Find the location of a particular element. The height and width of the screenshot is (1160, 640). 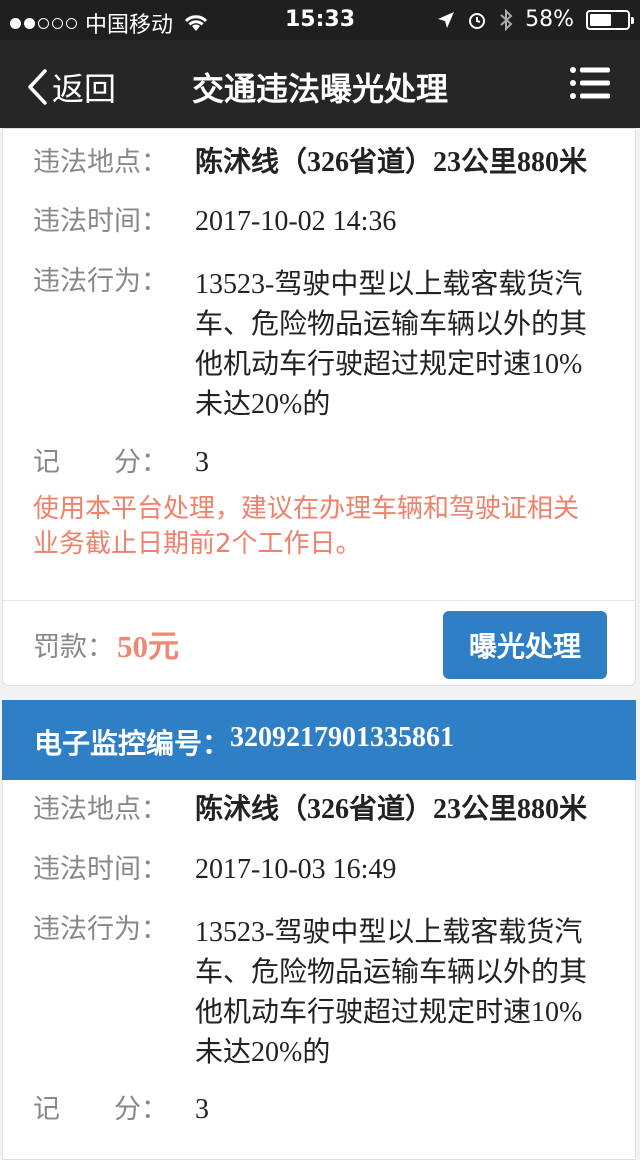

monitor-label: 电子监控编号： is located at coordinates (132, 743).